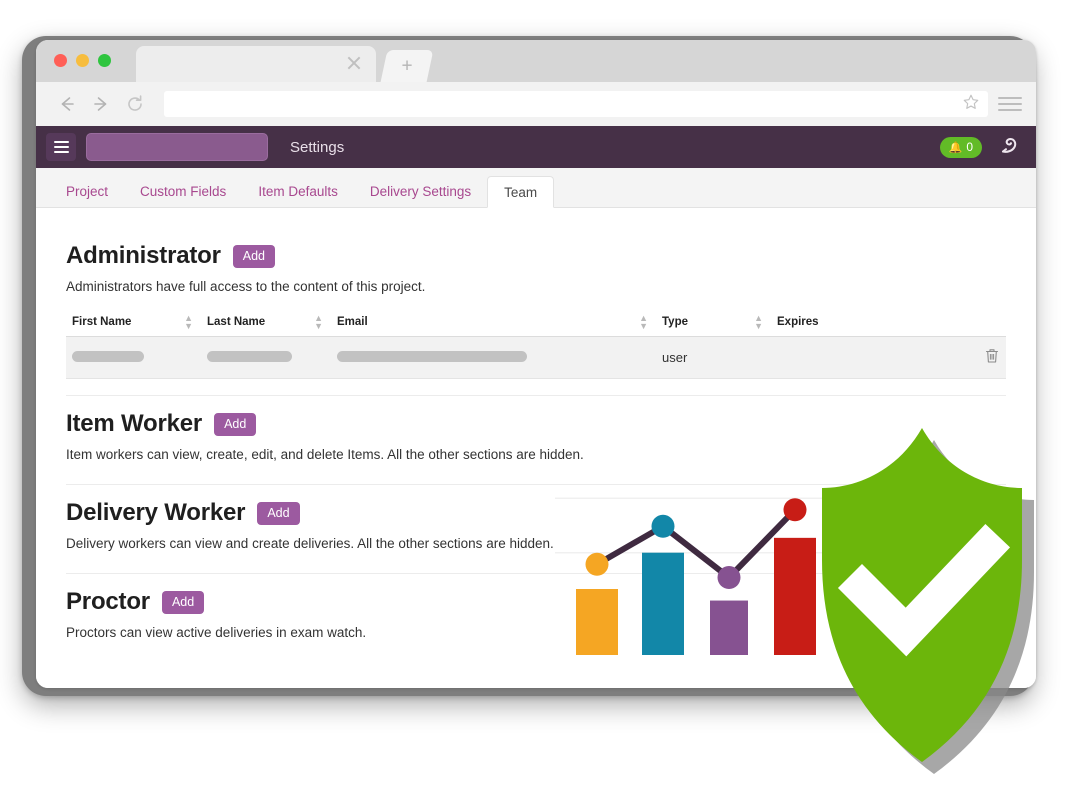  What do you see at coordinates (102, 322) in the screenshot?
I see `column-label: First Name` at bounding box center [102, 322].